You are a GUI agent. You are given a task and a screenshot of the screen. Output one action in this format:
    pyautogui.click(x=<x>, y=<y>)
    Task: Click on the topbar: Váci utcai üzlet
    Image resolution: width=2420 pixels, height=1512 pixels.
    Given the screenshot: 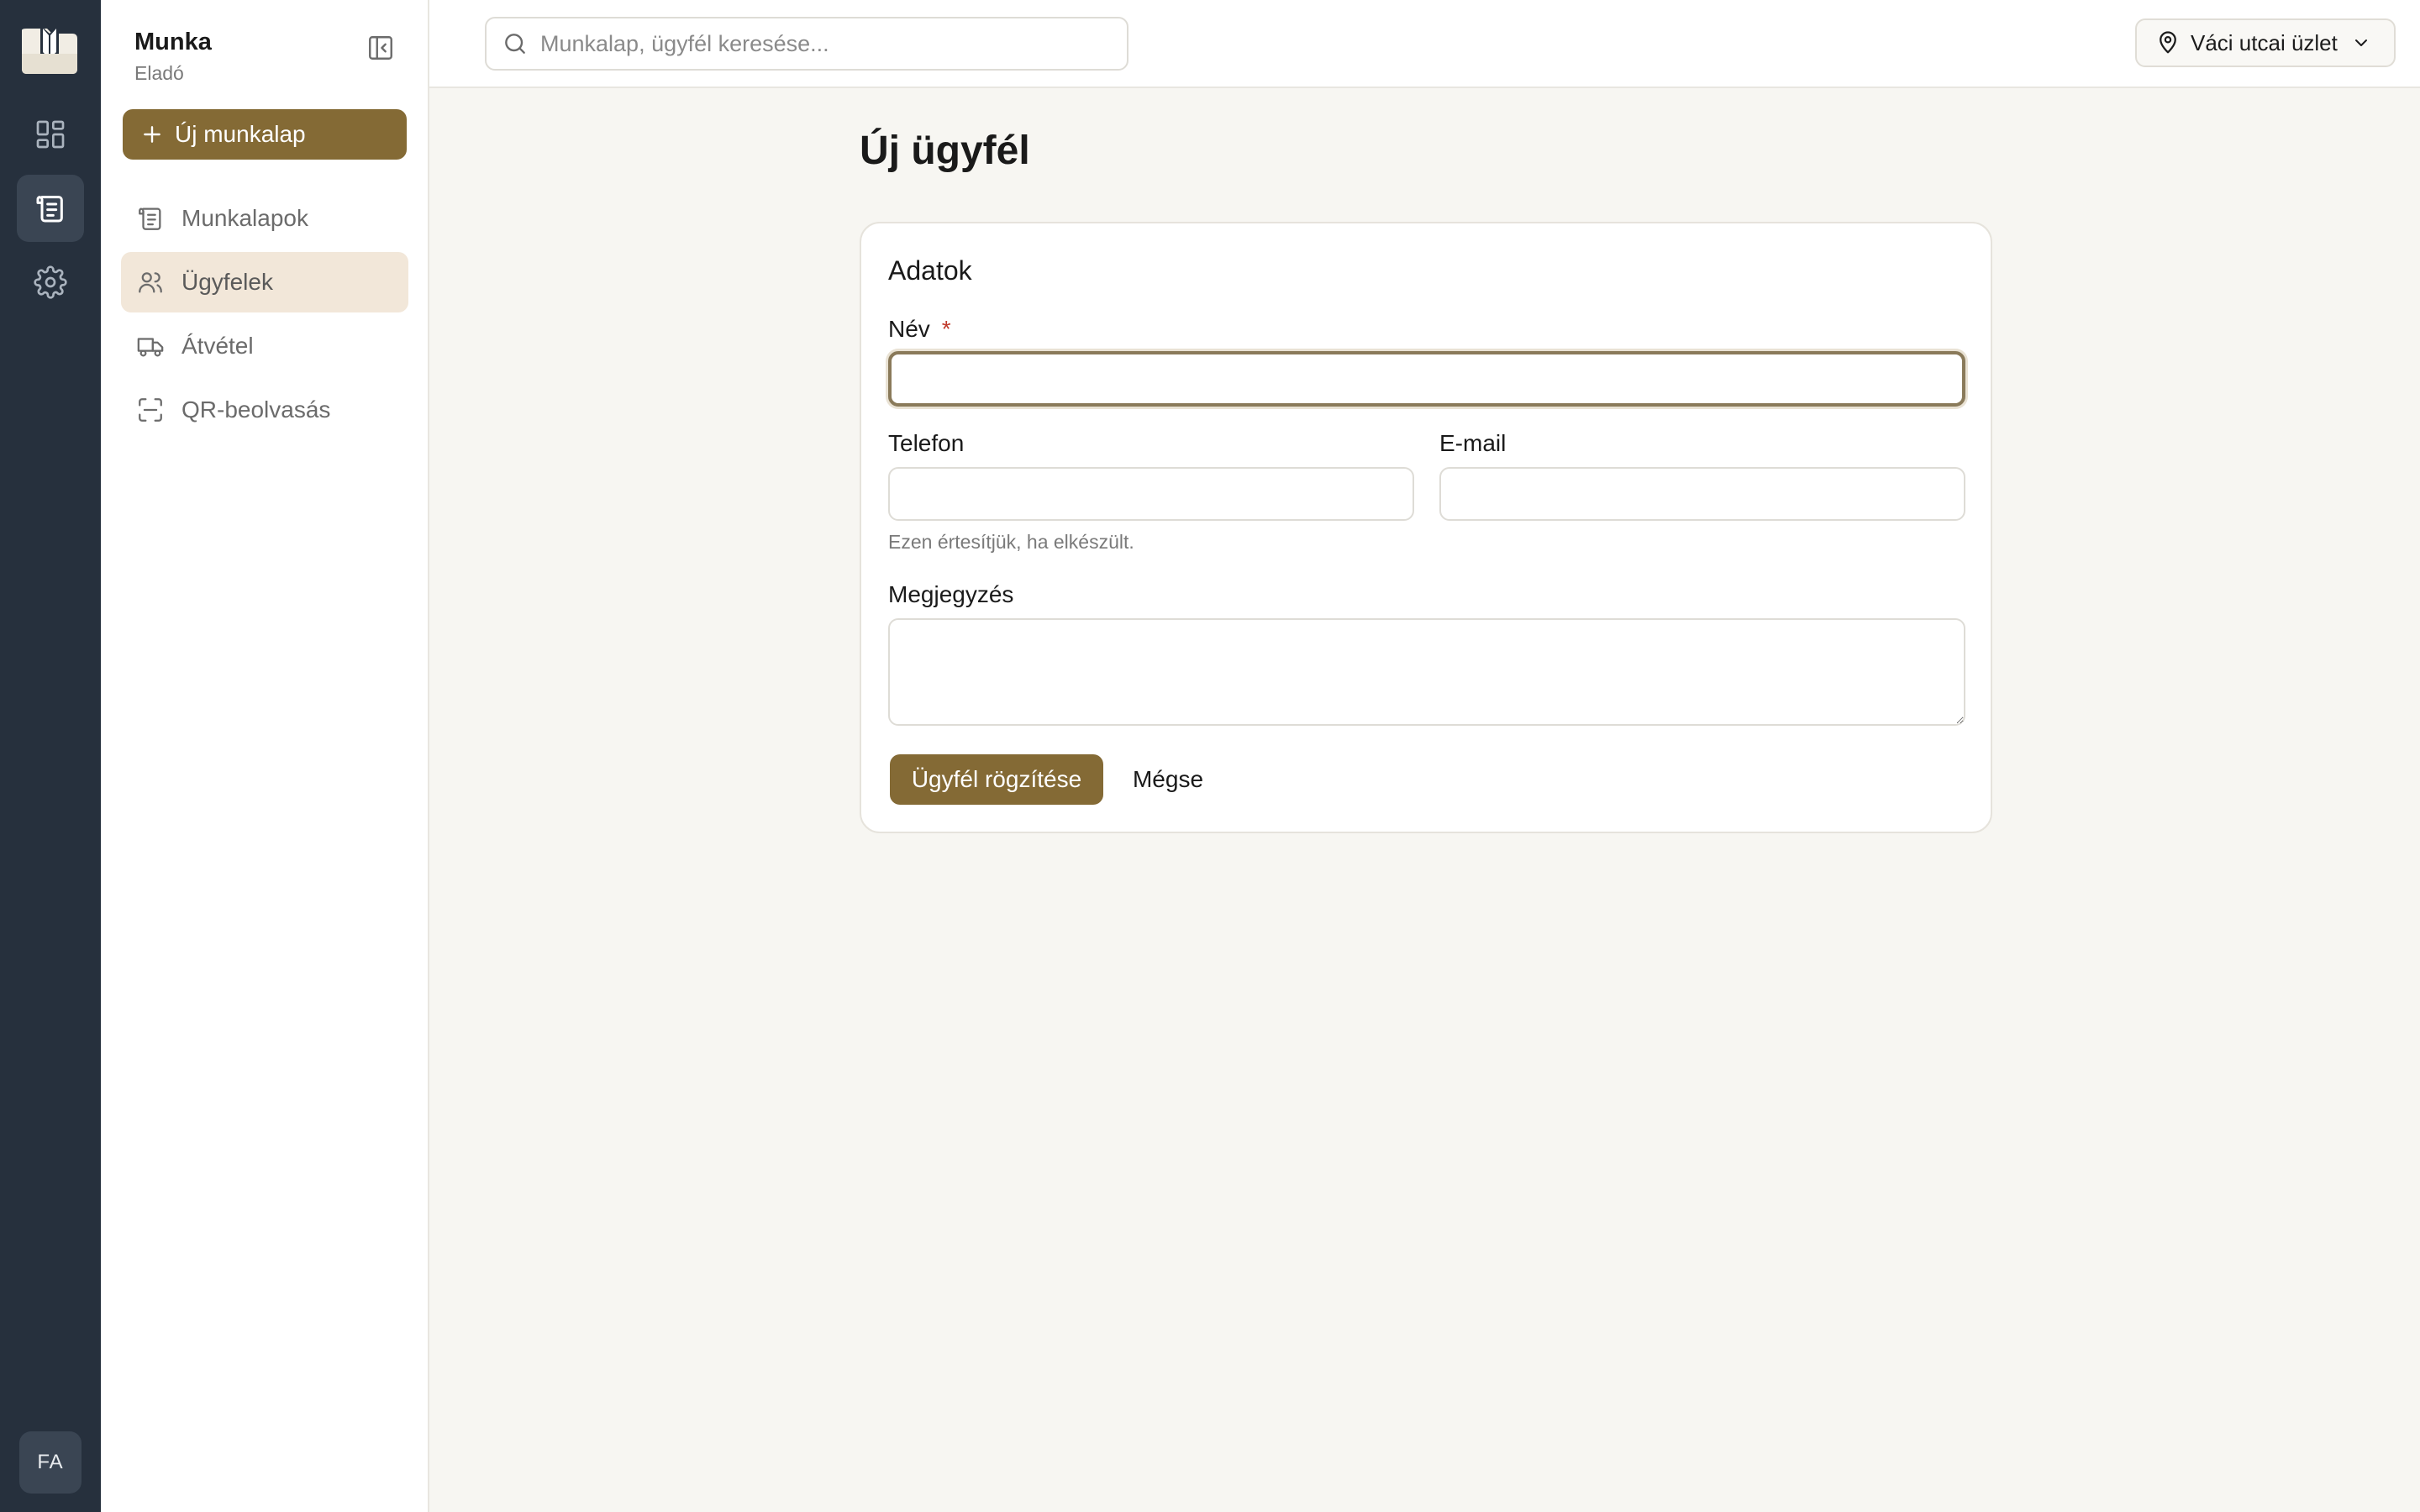 What is the action you would take?
    pyautogui.click(x=1424, y=44)
    